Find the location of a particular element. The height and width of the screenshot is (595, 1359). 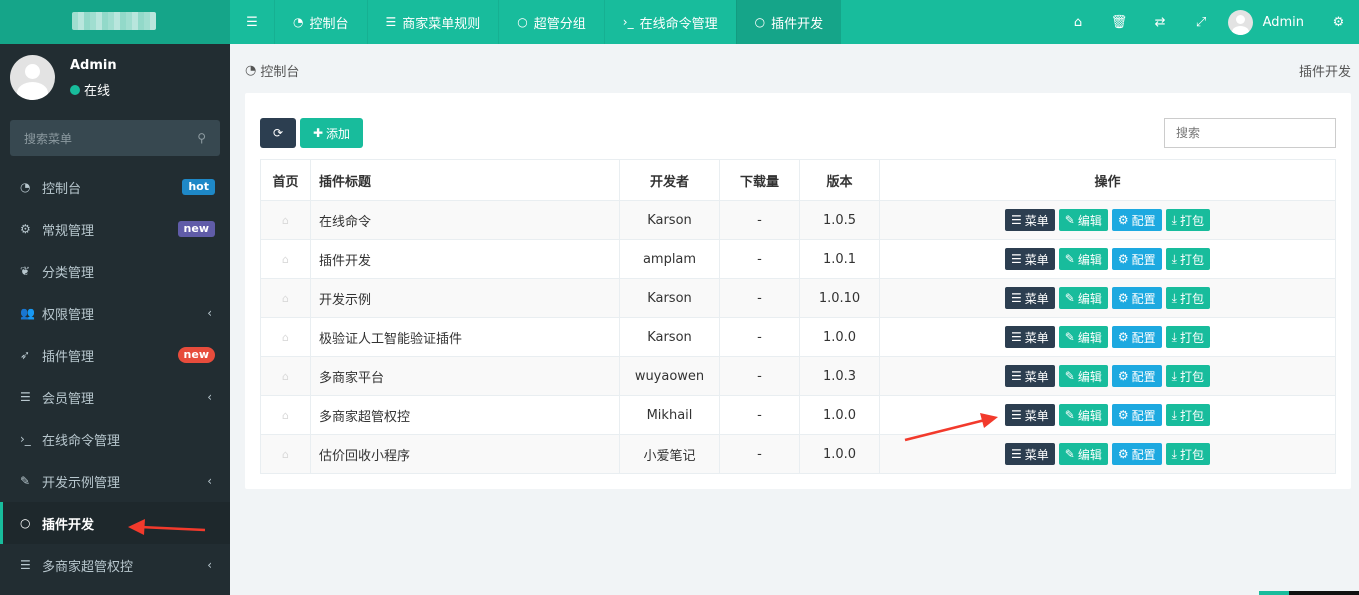

download-icon: ⤓ is located at coordinates (1174, 375).